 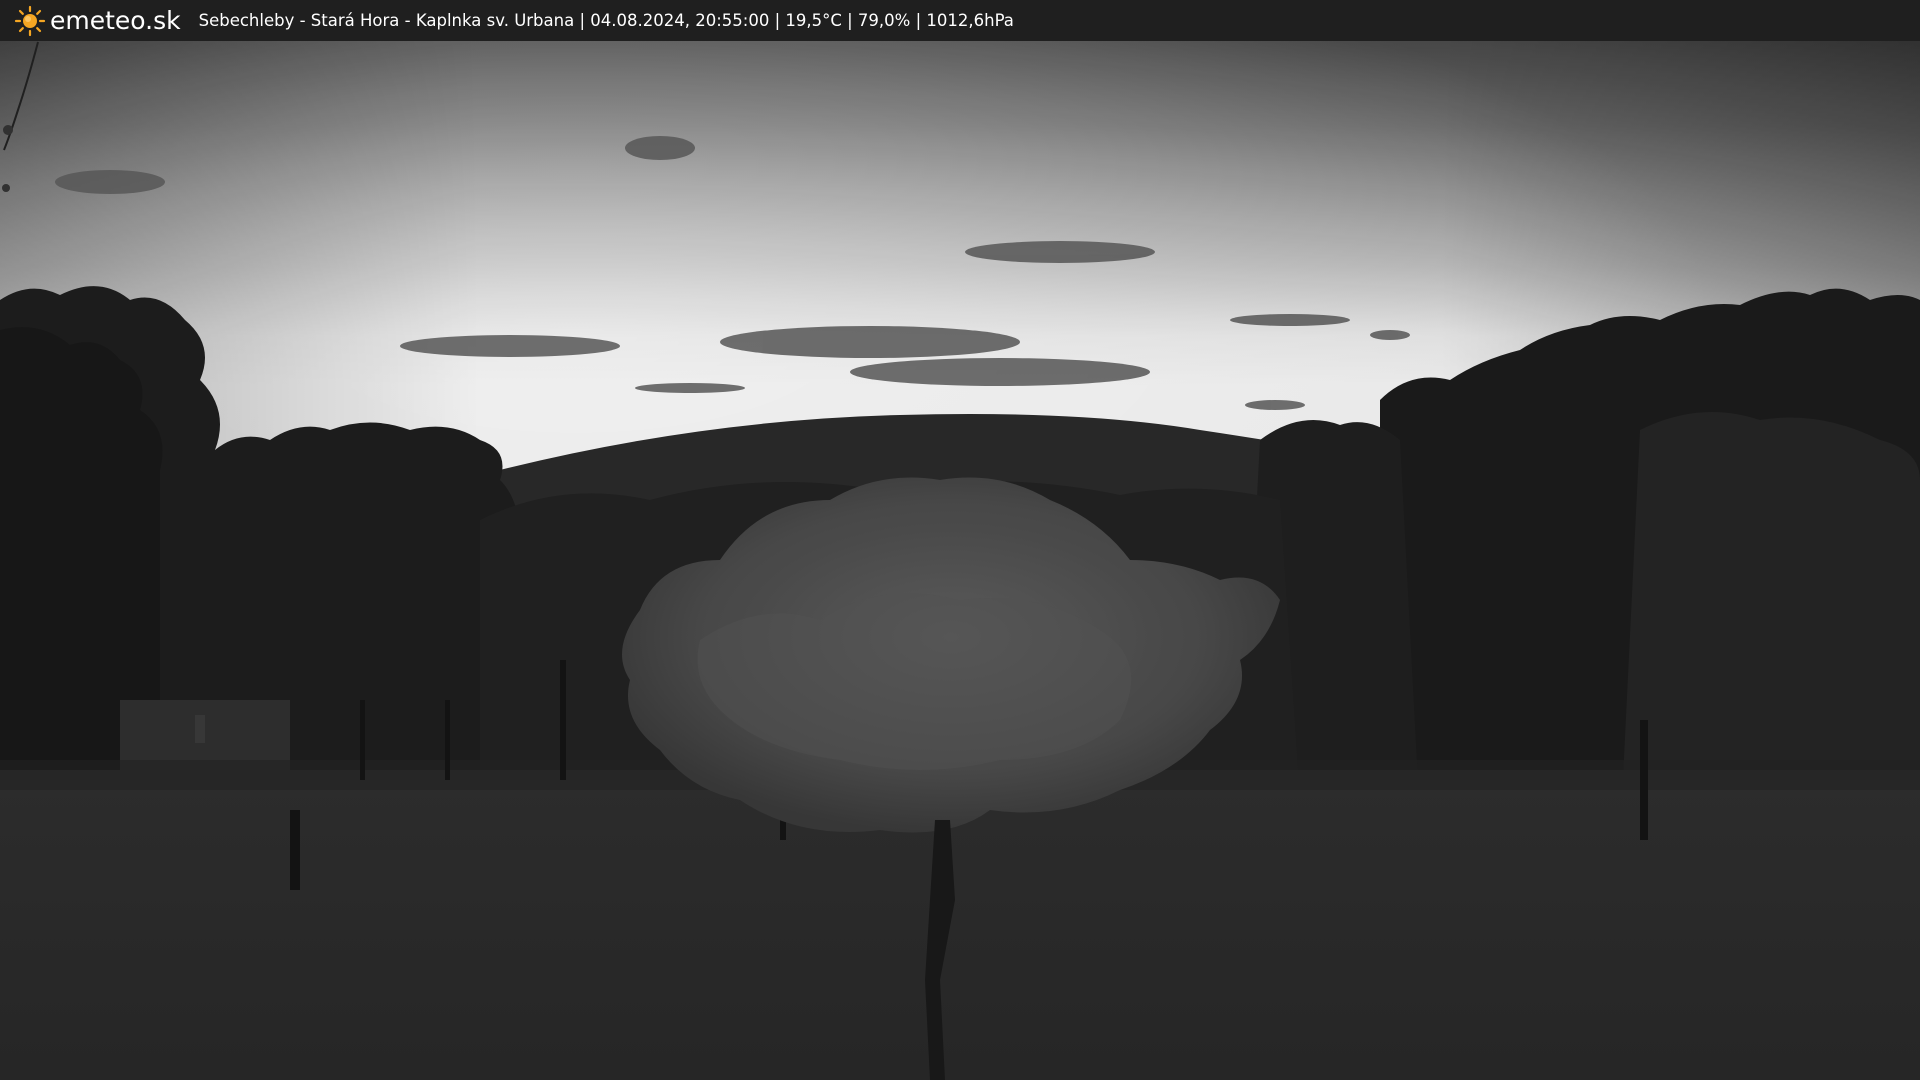 I want to click on brand-name: emeteo.sk, so click(x=115, y=20).